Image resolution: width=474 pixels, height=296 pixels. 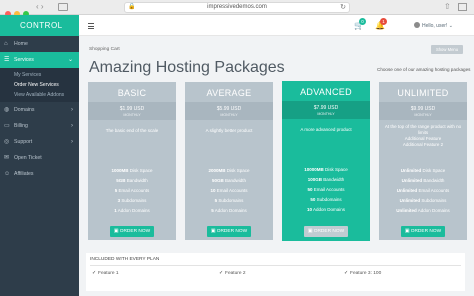 I want to click on page-title: Amazing Hosting Packages, so click(x=187, y=67).